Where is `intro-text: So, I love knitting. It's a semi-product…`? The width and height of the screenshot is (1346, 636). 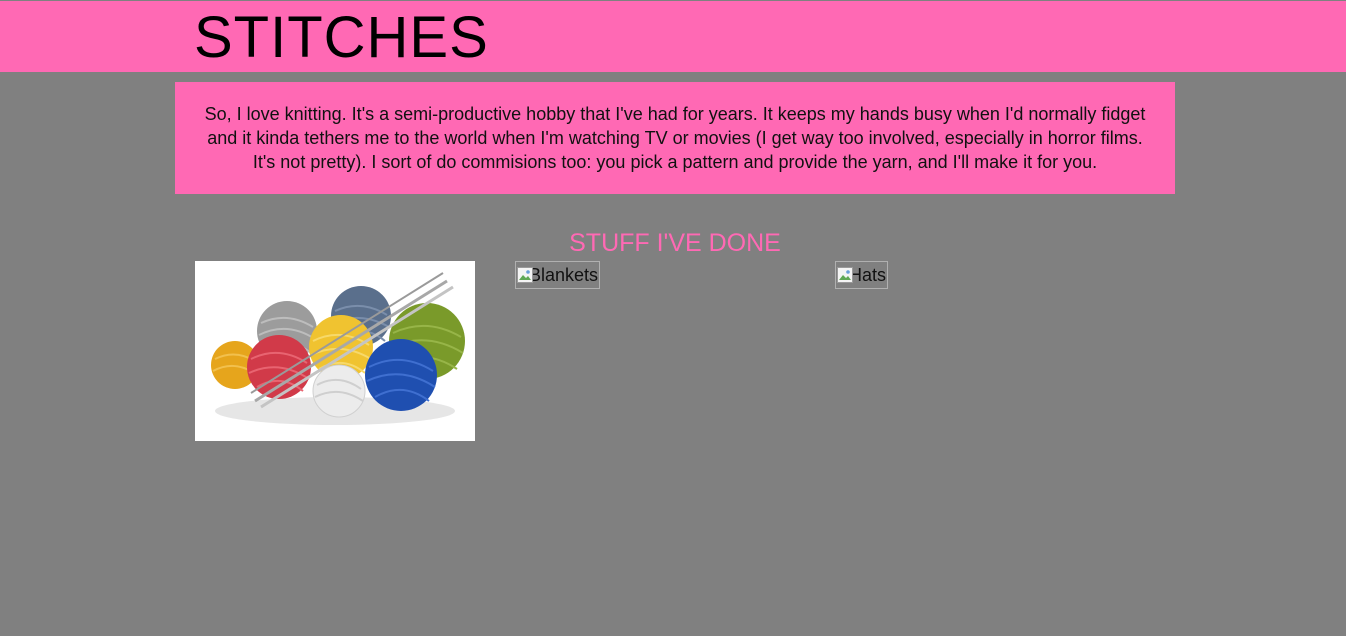
intro-text: So, I love knitting. It's a semi-product… is located at coordinates (675, 138).